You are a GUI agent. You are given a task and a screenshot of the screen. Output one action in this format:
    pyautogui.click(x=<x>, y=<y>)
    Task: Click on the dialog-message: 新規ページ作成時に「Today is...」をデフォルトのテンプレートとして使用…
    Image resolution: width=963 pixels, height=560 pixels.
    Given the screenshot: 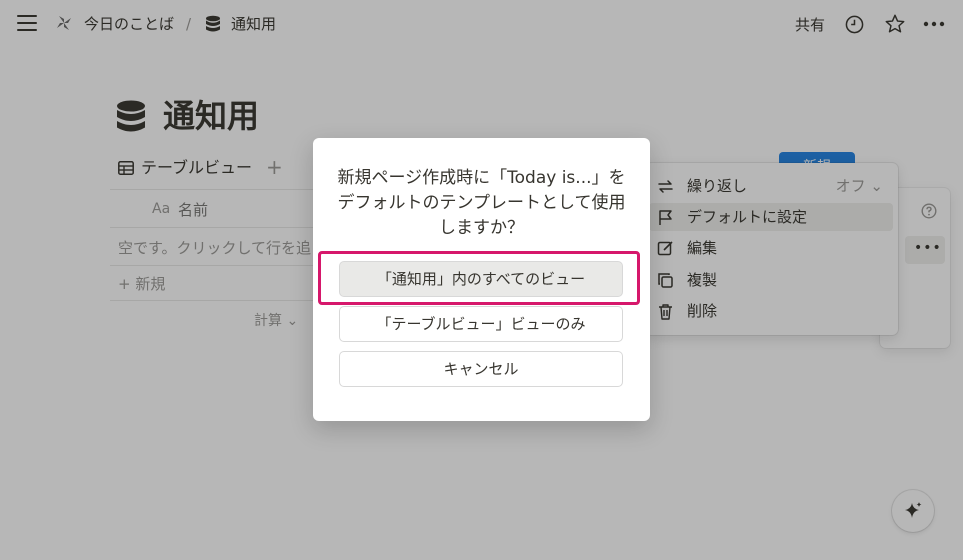 What is the action you would take?
    pyautogui.click(x=481, y=203)
    